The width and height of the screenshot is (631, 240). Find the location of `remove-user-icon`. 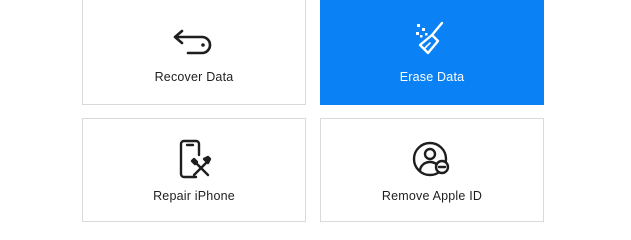

remove-user-icon is located at coordinates (432, 159).